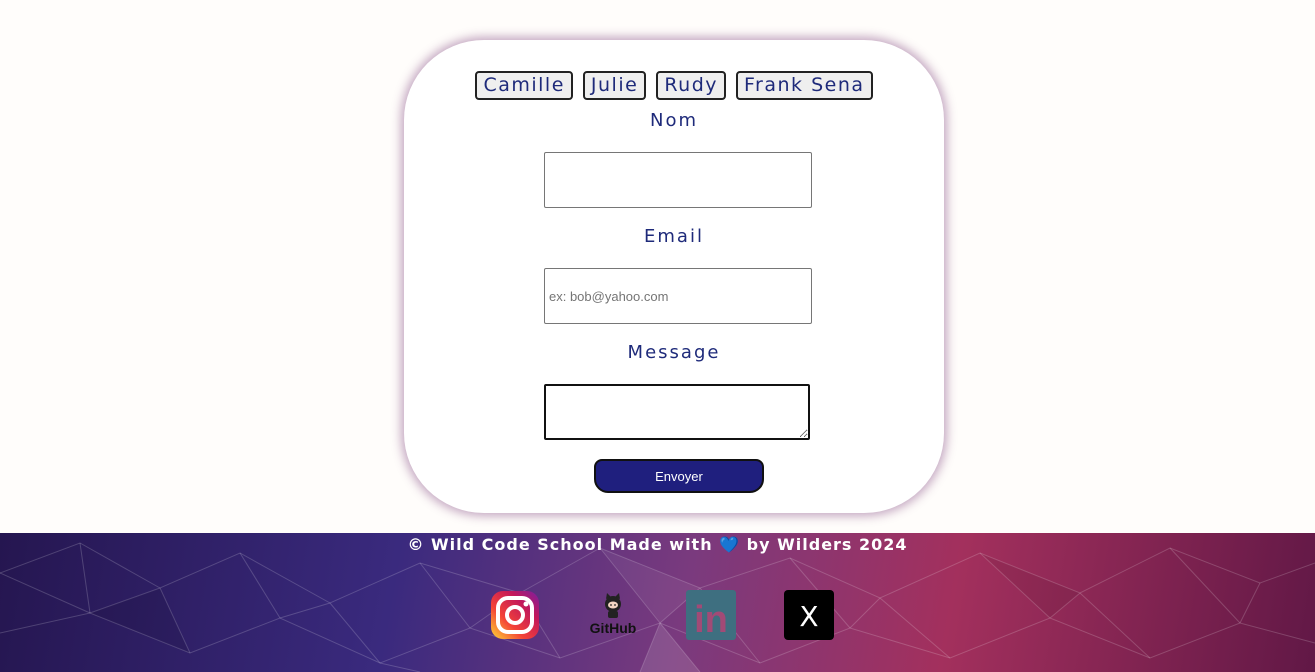 The width and height of the screenshot is (1315, 672). I want to click on github-icon: GitHub, so click(613, 615).